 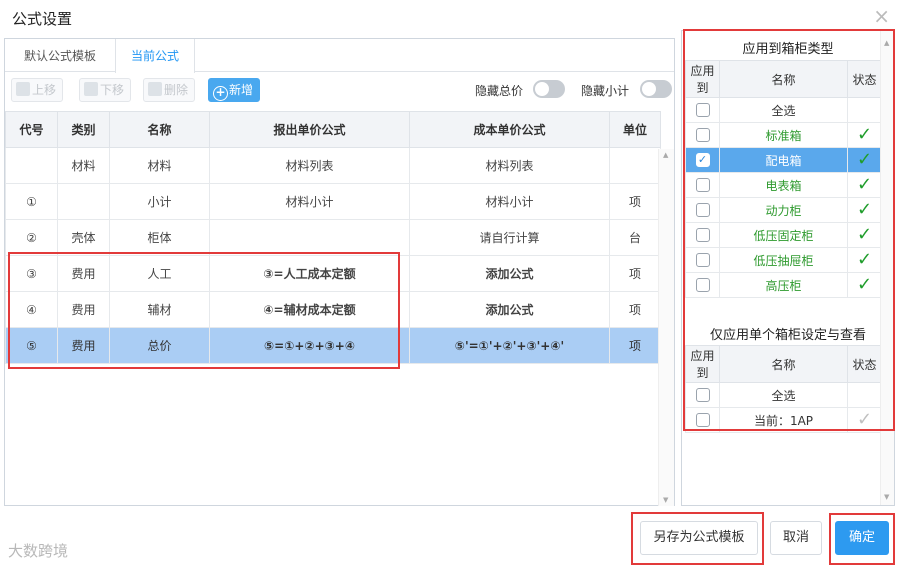 I want to click on cell-category: 材料, so click(x=83, y=165).